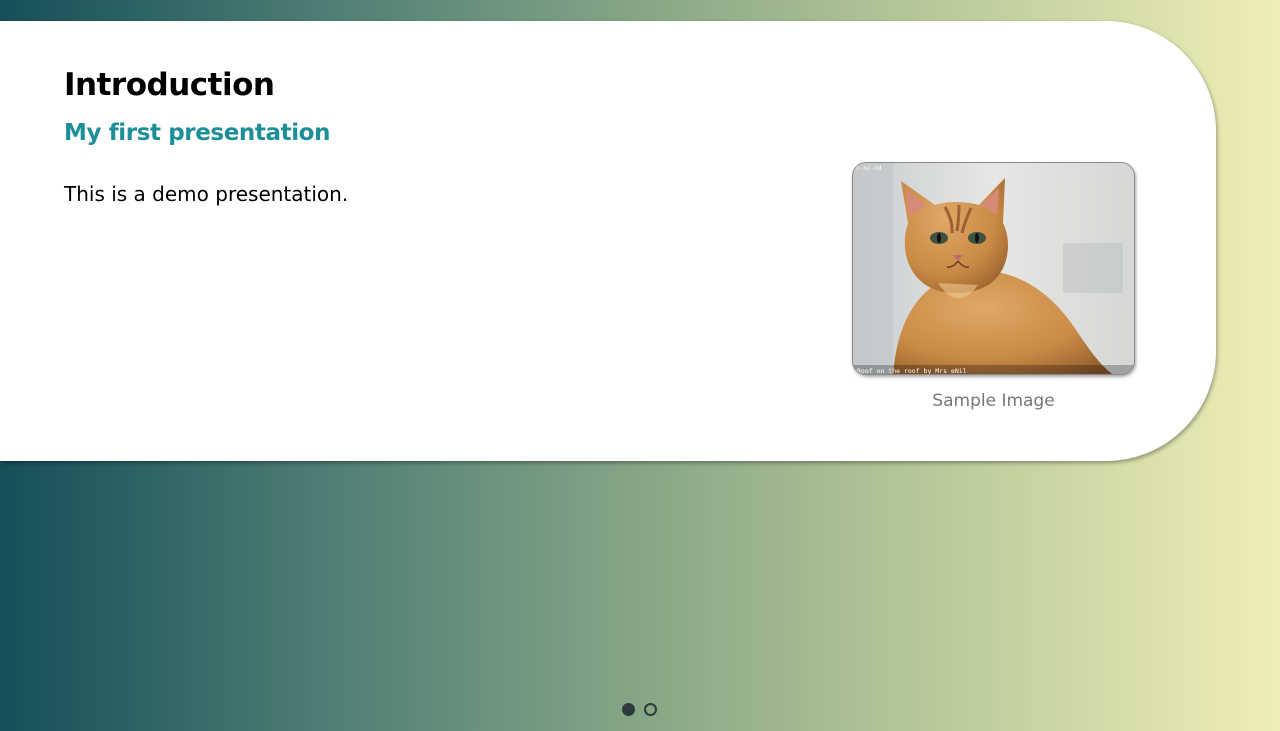 The width and height of the screenshot is (1280, 731). What do you see at coordinates (912, 371) in the screenshot?
I see `watermark-bottom: Roof on the roof by Mrs eNil` at bounding box center [912, 371].